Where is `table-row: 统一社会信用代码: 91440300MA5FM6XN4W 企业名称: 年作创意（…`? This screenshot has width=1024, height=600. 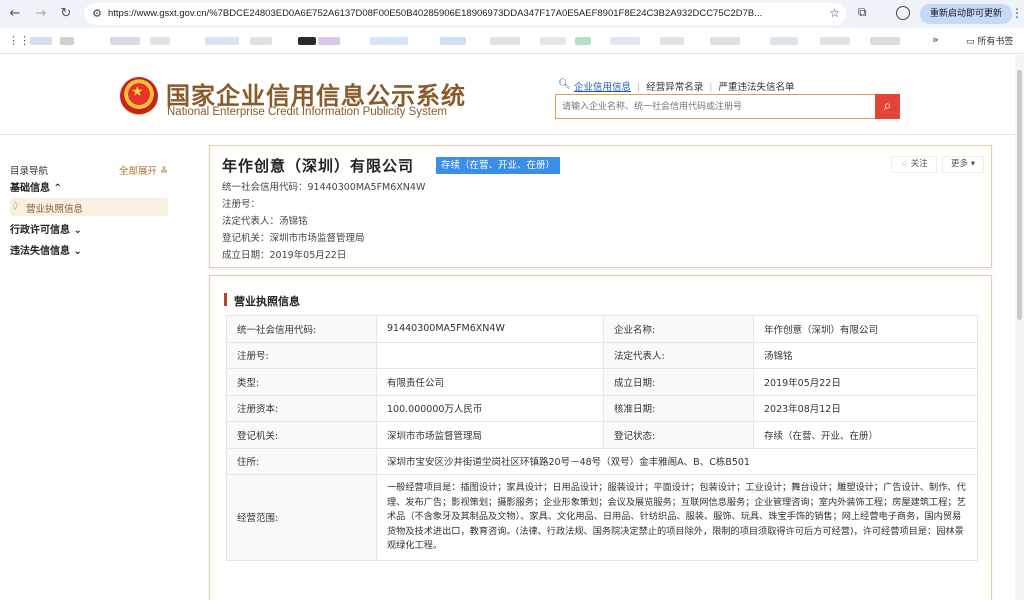 table-row: 统一社会信用代码: 91440300MA5FM6XN4W 企业名称: 年作创意（… is located at coordinates (602, 329).